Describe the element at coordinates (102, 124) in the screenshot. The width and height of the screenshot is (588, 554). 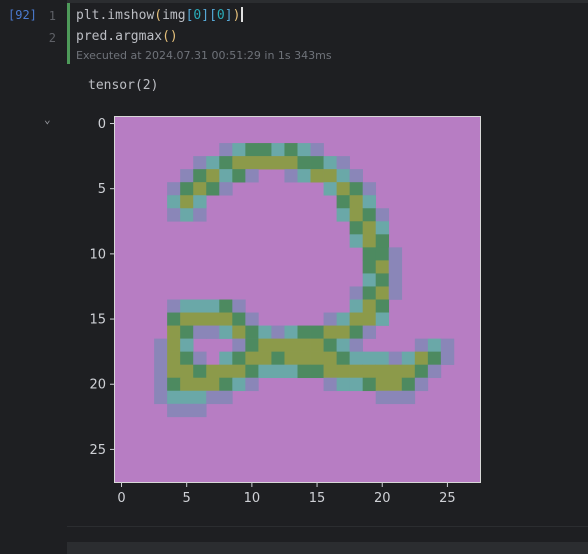
I see `y-tick-label: 0` at that location.